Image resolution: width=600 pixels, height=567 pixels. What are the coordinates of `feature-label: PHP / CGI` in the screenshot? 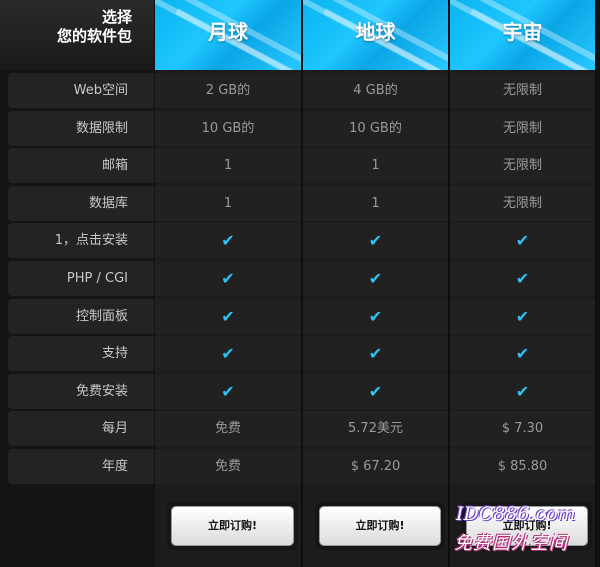 It's located at (81, 278).